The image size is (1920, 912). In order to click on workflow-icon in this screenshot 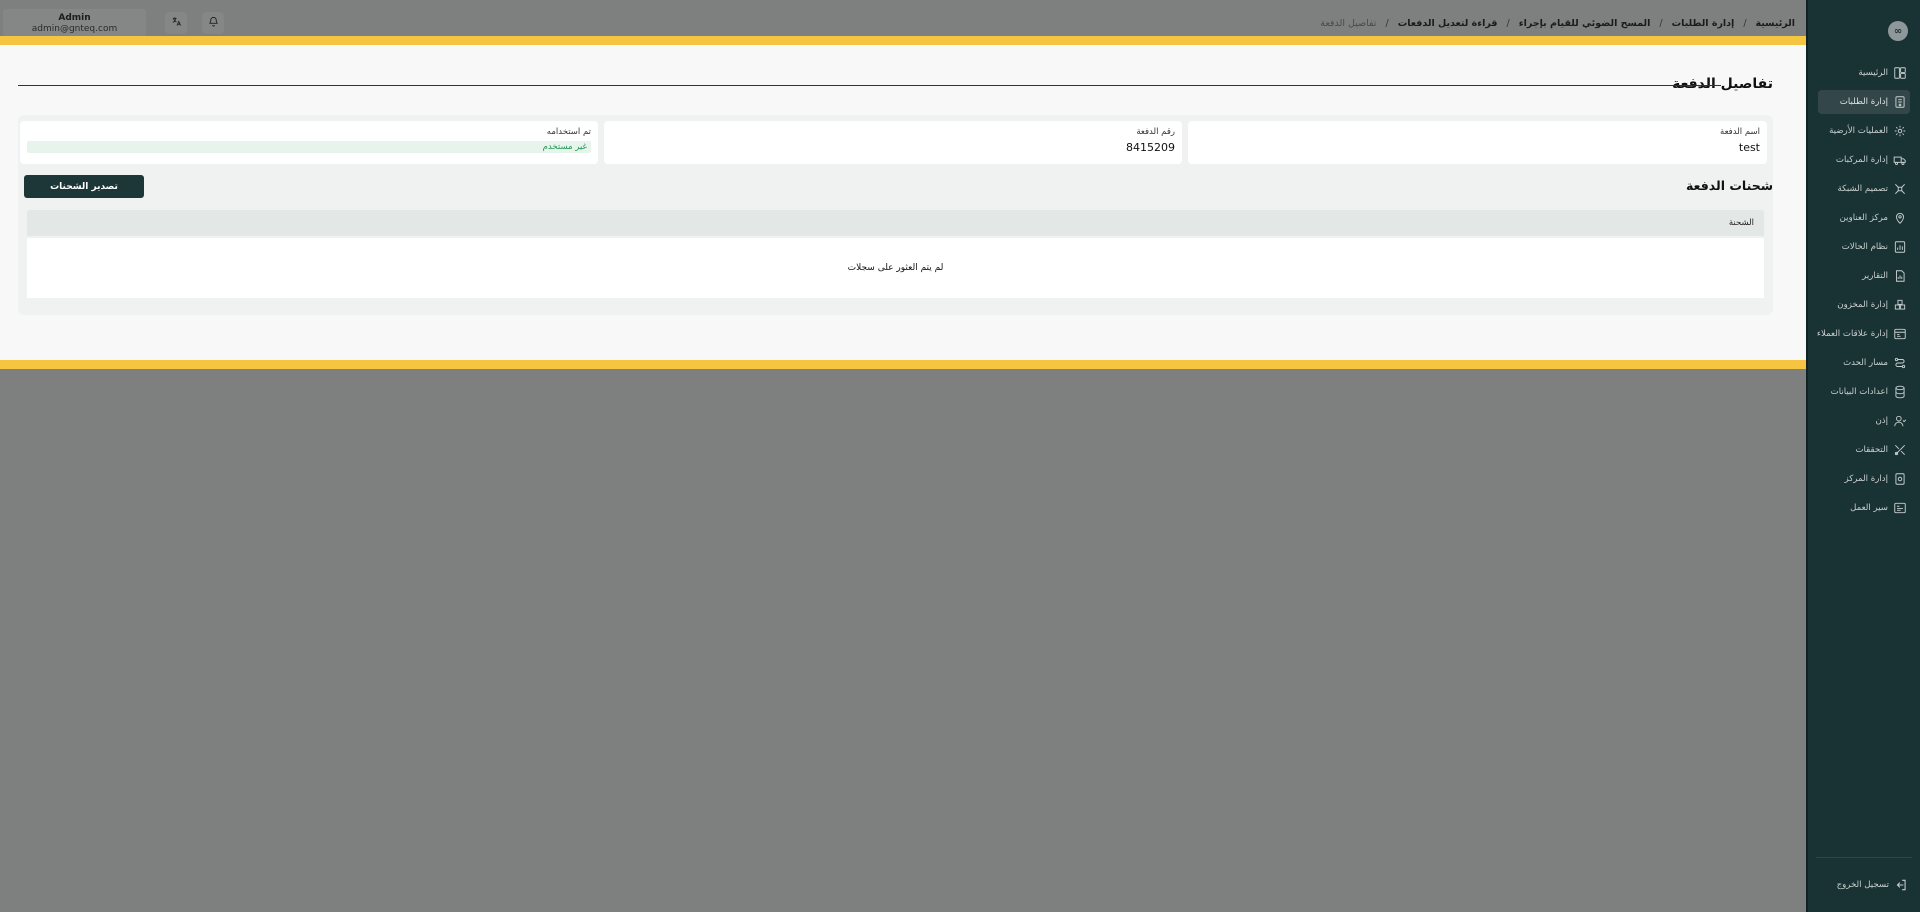, I will do `click(1900, 508)`.